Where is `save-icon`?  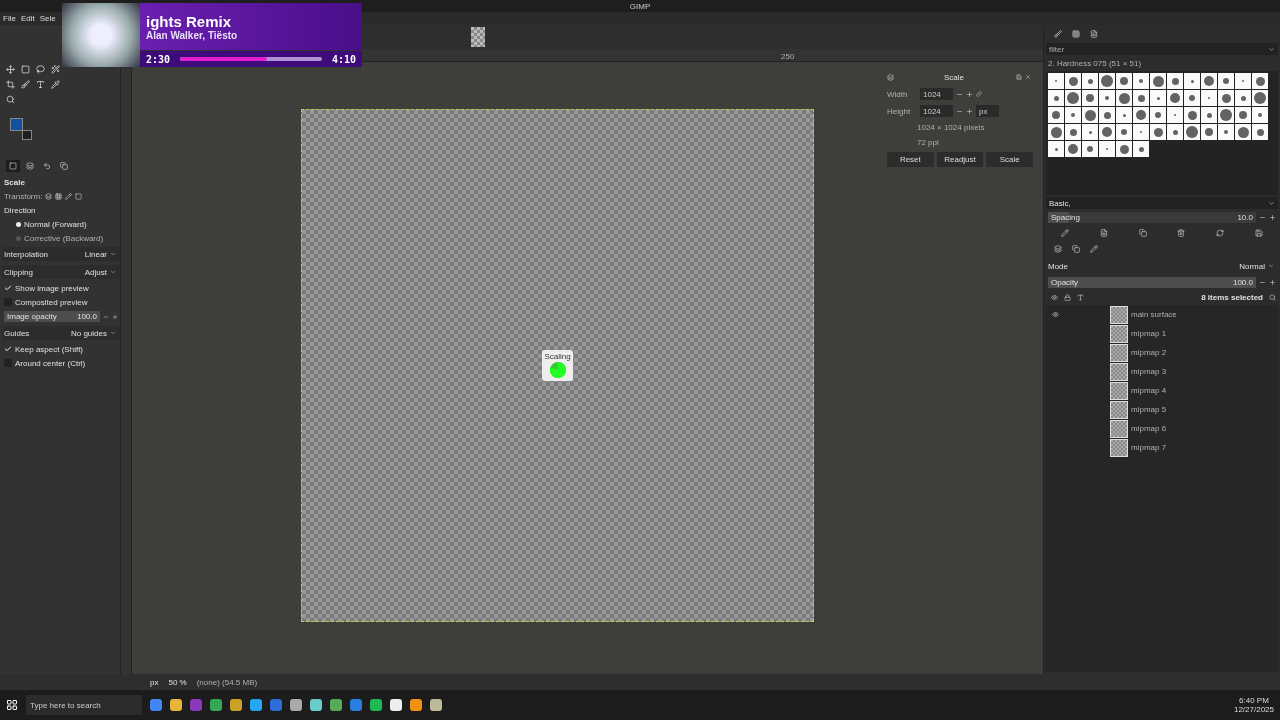 save-icon is located at coordinates (1019, 77).